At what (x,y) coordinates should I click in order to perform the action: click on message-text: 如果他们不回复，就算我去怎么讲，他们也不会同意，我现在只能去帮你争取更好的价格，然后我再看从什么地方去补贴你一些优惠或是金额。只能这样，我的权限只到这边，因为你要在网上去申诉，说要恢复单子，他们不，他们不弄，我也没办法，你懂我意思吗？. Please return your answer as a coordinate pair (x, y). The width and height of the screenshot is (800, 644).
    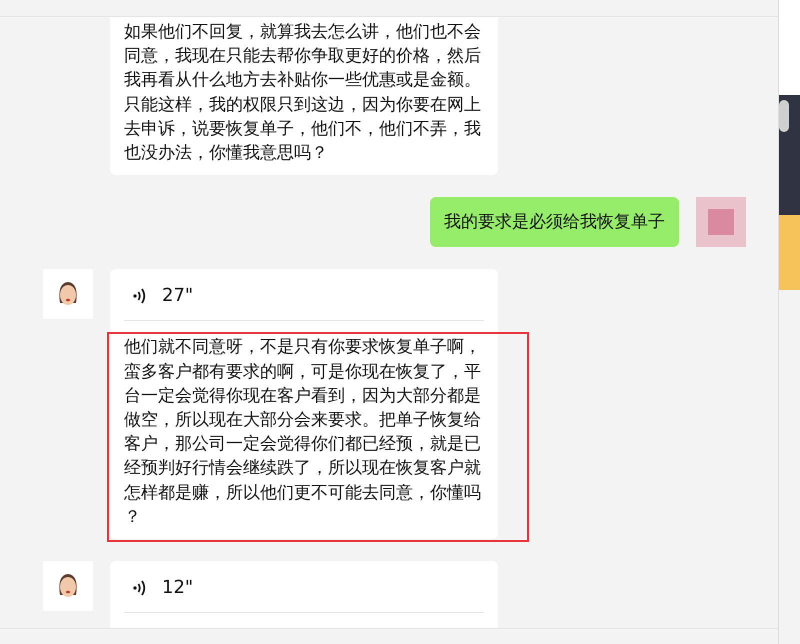
    Looking at the image, I should click on (303, 93).